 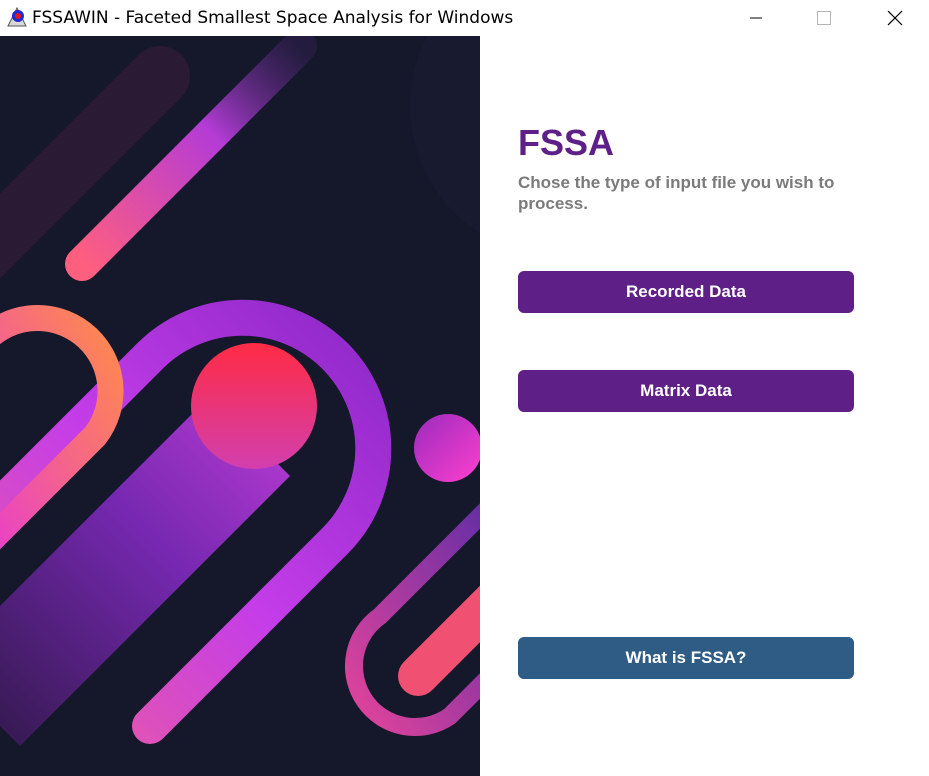 I want to click on recorded-data-button: Recorded Data, so click(x=686, y=292).